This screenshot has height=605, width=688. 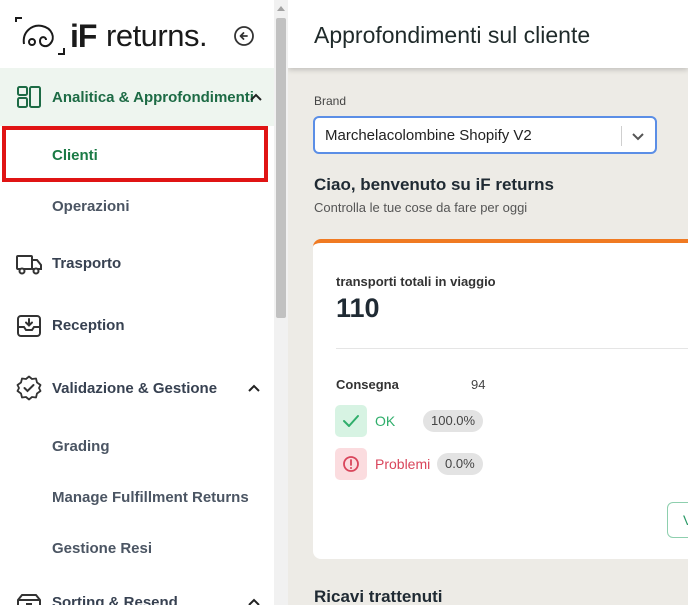 I want to click on sidebar-item-analitica: Analitica & Approfondimenti, so click(x=137, y=97).